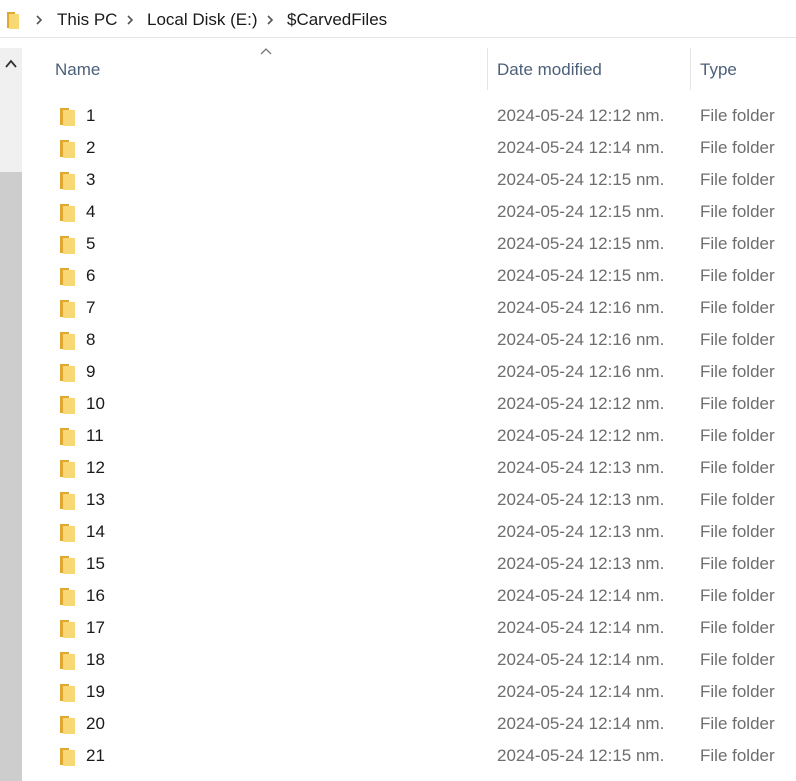 The image size is (796, 781). Describe the element at coordinates (398, 468) in the screenshot. I see `file-row: 12 2024-05-24 12:13 nm. File folder` at that location.